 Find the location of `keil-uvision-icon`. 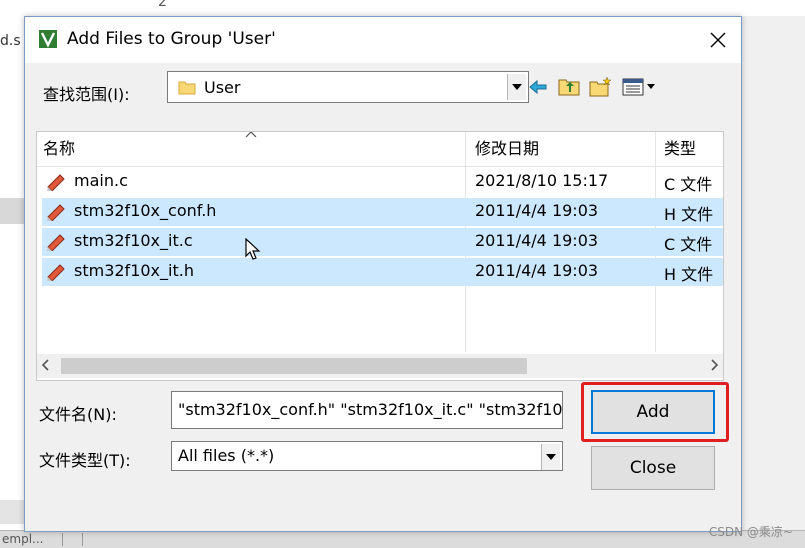

keil-uvision-icon is located at coordinates (48, 39).